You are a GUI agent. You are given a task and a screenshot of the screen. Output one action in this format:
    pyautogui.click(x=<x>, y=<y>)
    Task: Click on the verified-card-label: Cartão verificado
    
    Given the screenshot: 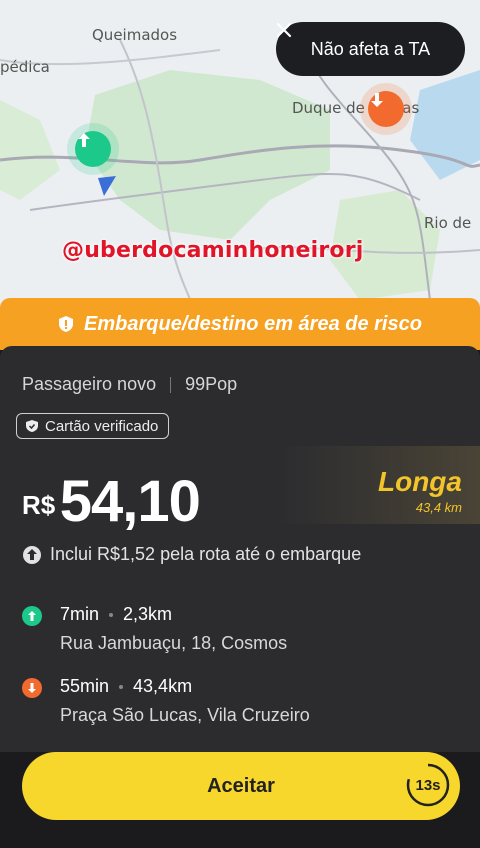 What is the action you would take?
    pyautogui.click(x=102, y=426)
    